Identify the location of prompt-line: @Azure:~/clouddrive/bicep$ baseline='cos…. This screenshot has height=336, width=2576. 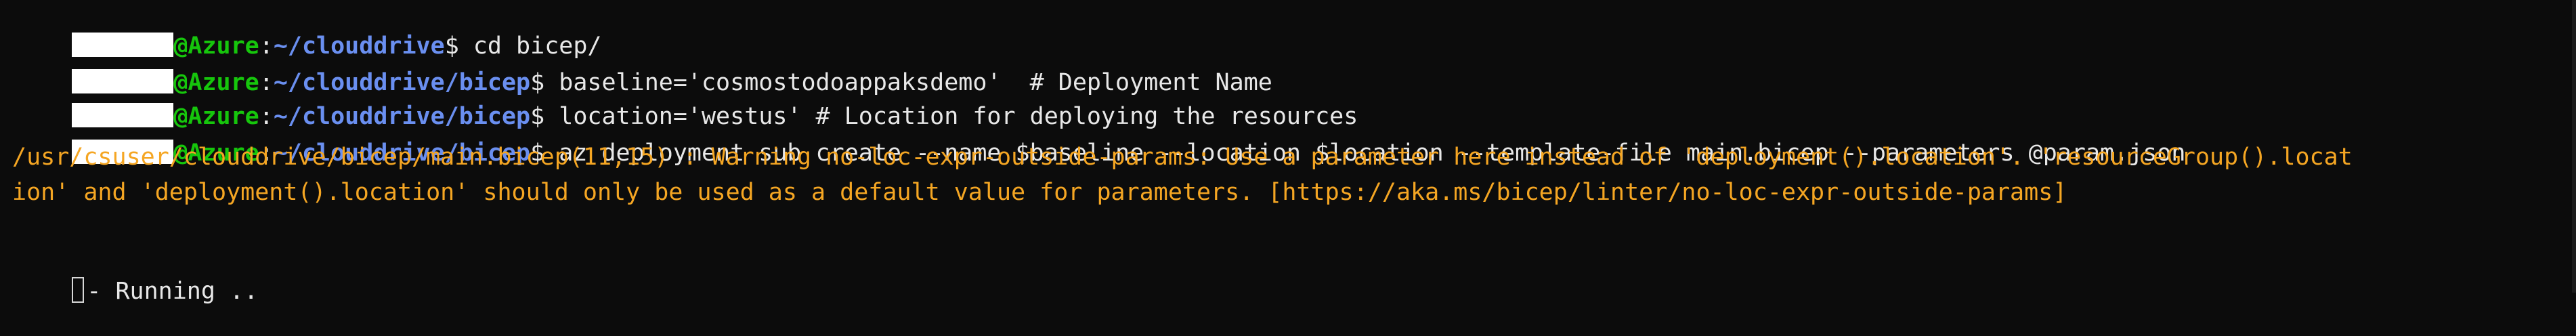
(643, 67).